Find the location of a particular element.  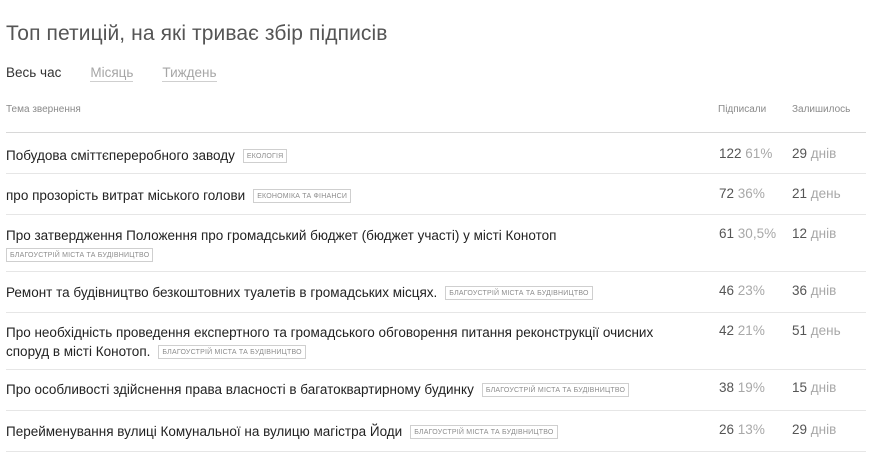

days-number: 12 is located at coordinates (800, 233).